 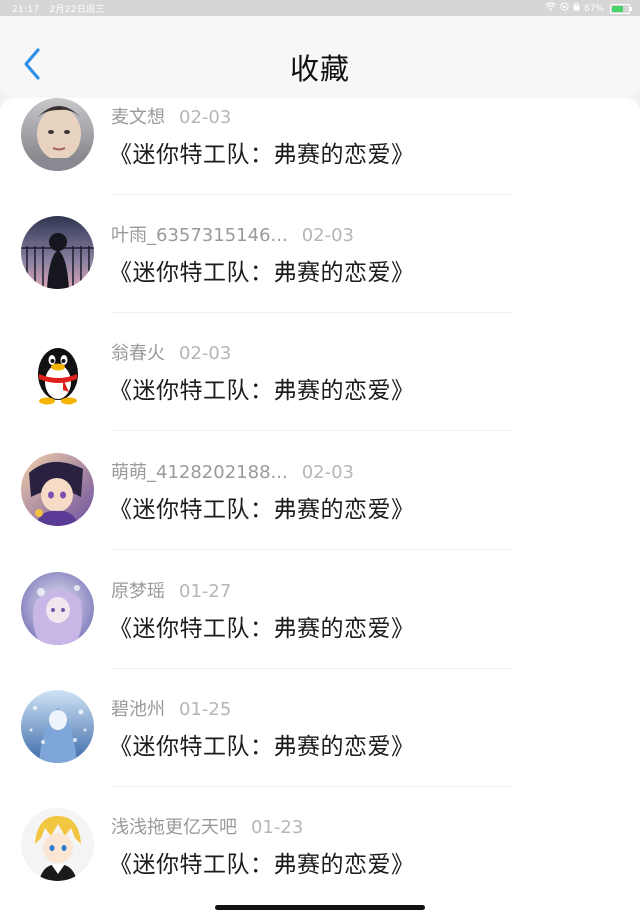 I want to click on favorite-item: 翁春火 02-03 《迷你特工队：弗赛的恋爱》, so click(x=320, y=393).